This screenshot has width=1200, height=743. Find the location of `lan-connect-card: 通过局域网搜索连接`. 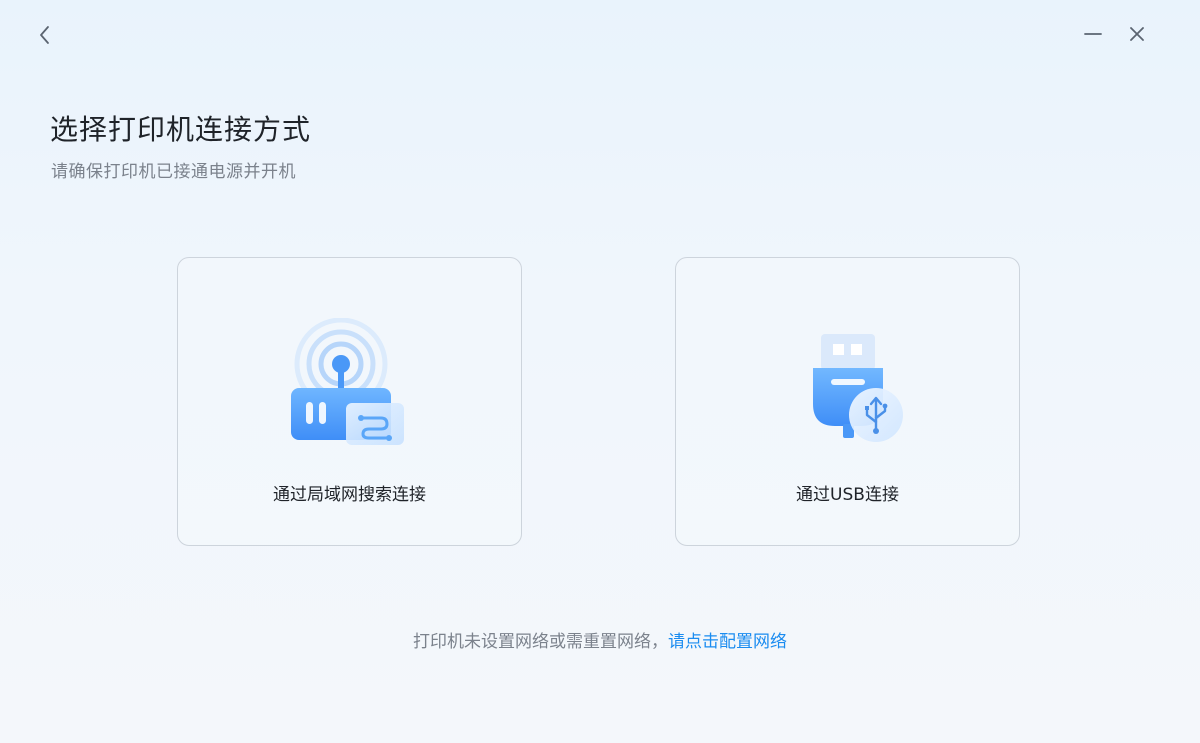

lan-connect-card: 通过局域网搜索连接 is located at coordinates (349, 401).